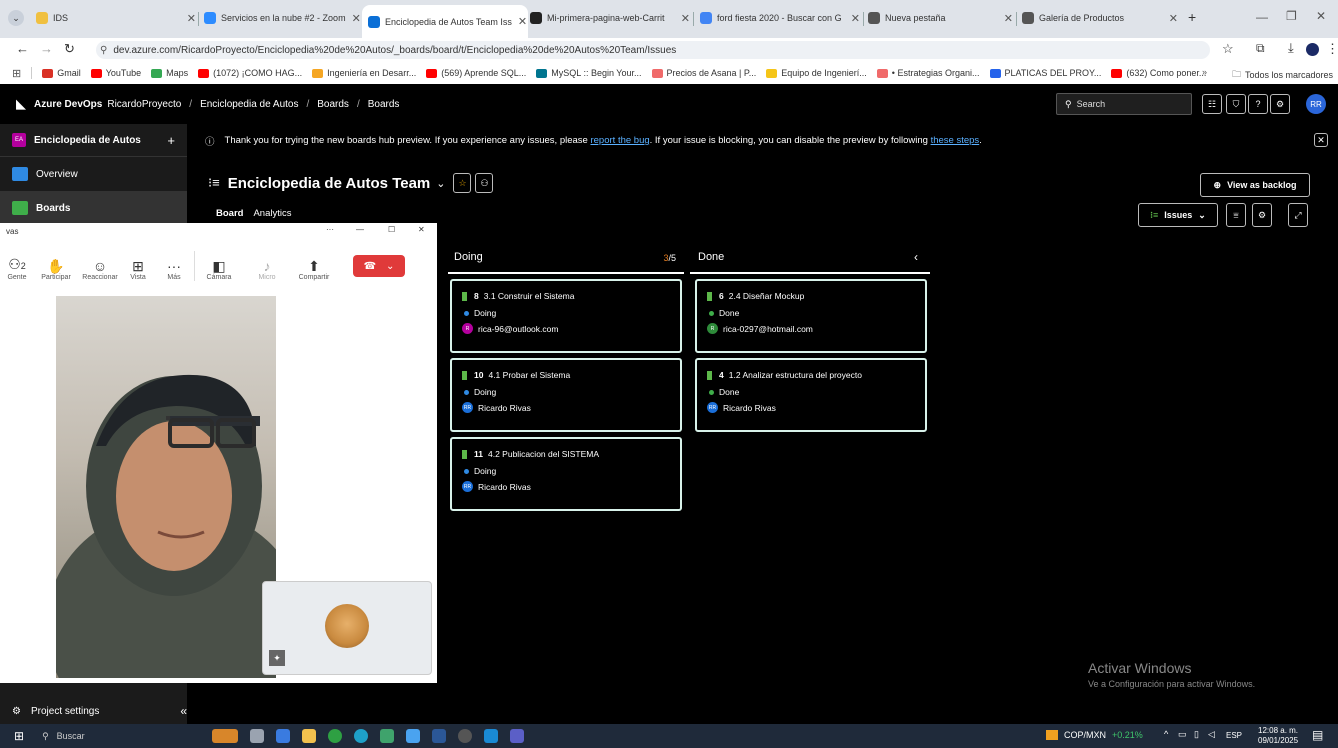 The height and width of the screenshot is (748, 1338). What do you see at coordinates (17, 264) in the screenshot?
I see `people-button: ⚇2 Gente` at bounding box center [17, 264].